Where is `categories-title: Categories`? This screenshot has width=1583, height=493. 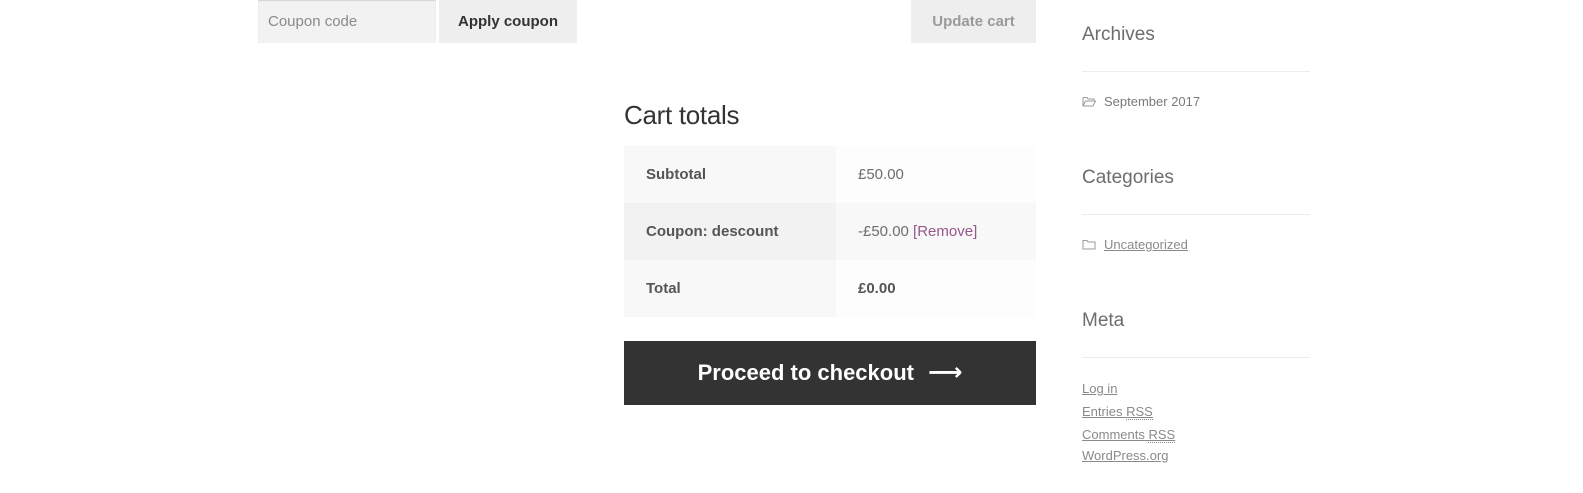 categories-title: Categories is located at coordinates (1128, 177).